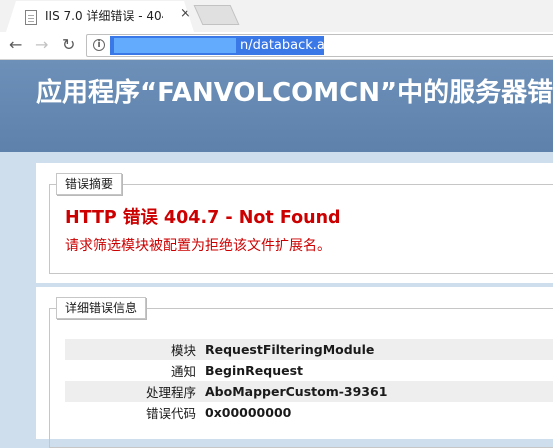  I want to click on table-row: 通知 BeginRequest, so click(309, 370).